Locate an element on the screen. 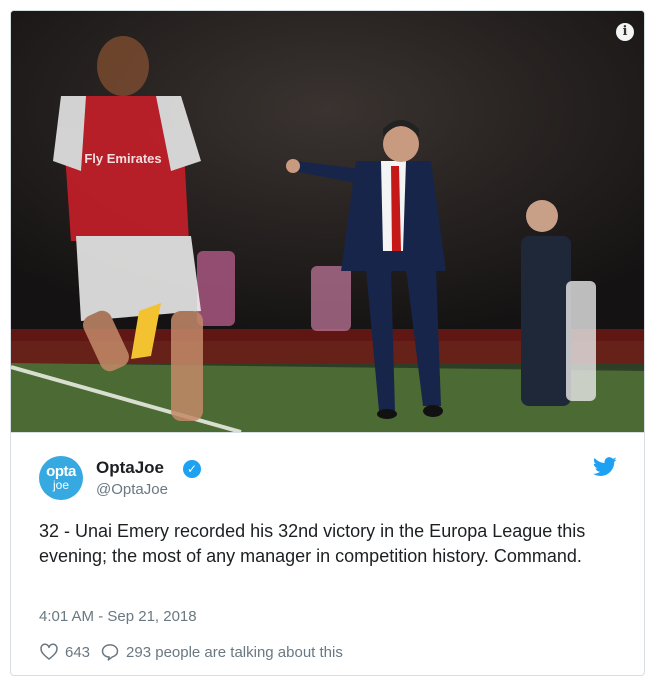 This screenshot has width=660, height=693. like-count: 643 is located at coordinates (78, 652).